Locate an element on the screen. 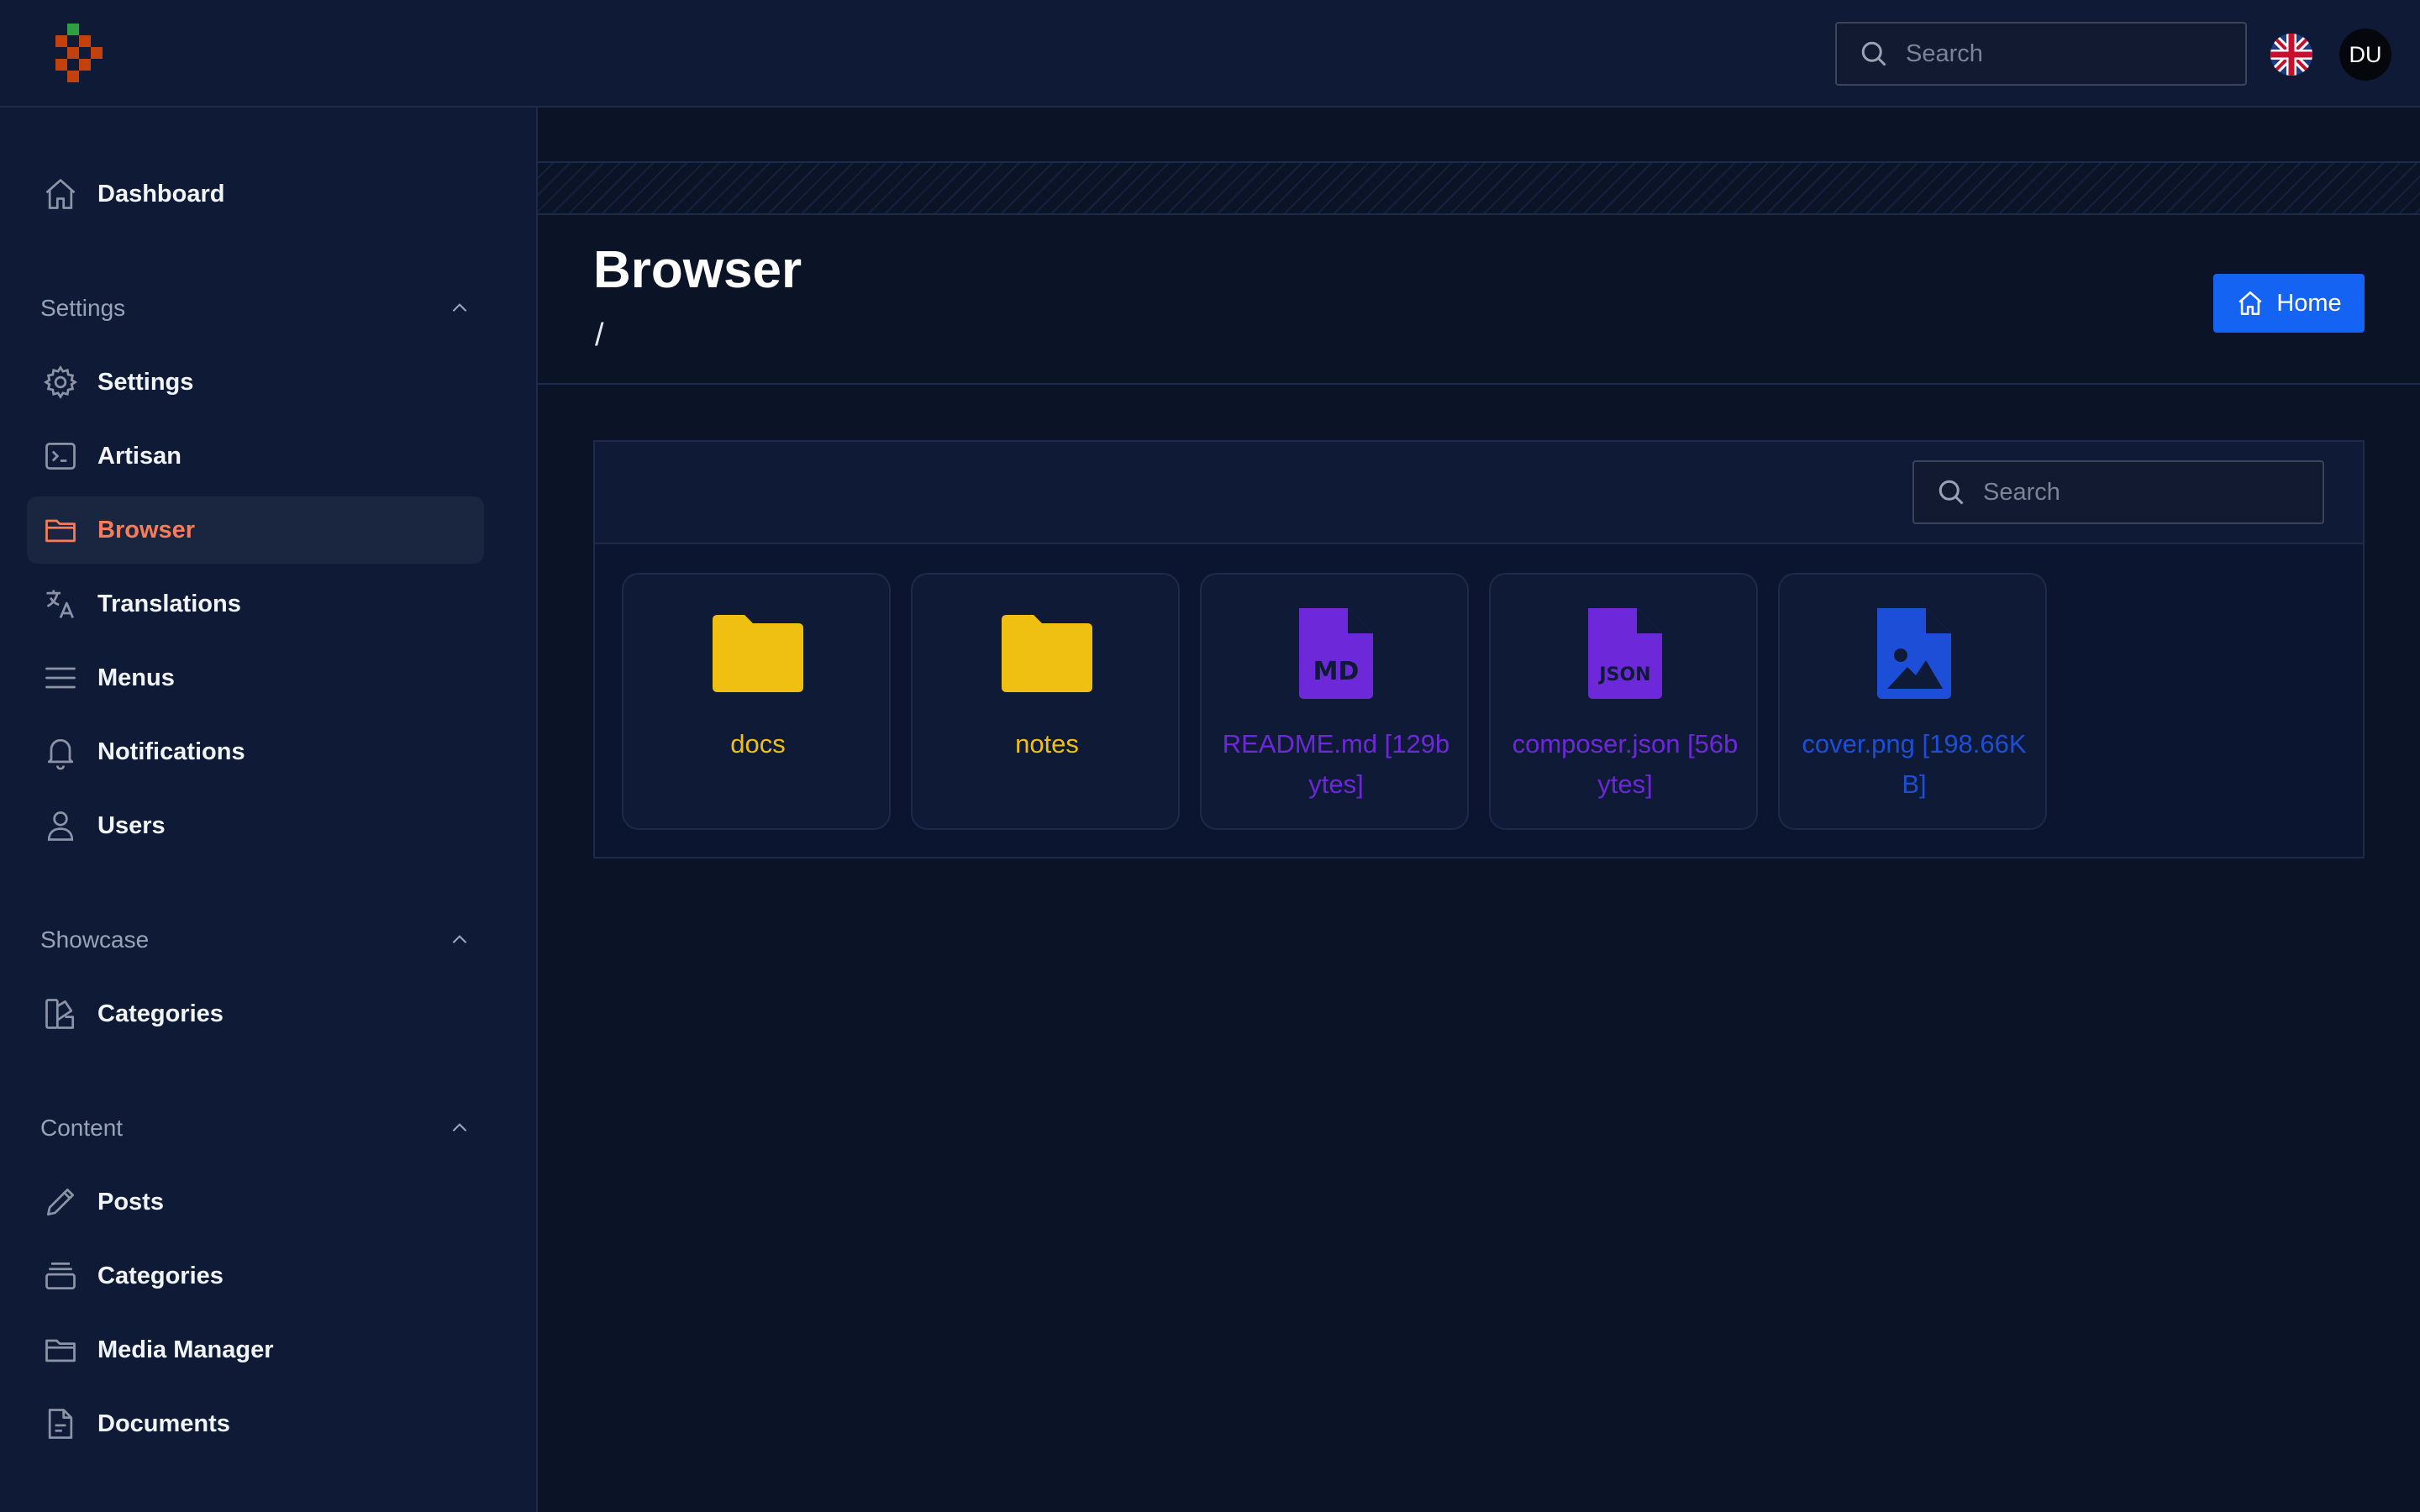 This screenshot has height=1512, width=2420. file-item-label: docs is located at coordinates (758, 744).